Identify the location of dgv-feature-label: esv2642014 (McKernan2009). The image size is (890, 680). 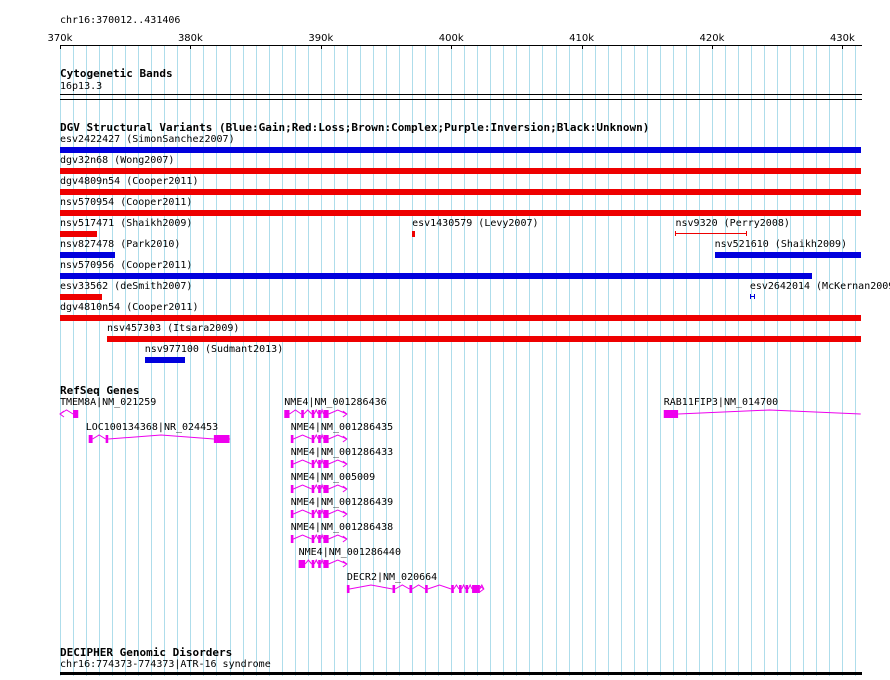
(820, 287).